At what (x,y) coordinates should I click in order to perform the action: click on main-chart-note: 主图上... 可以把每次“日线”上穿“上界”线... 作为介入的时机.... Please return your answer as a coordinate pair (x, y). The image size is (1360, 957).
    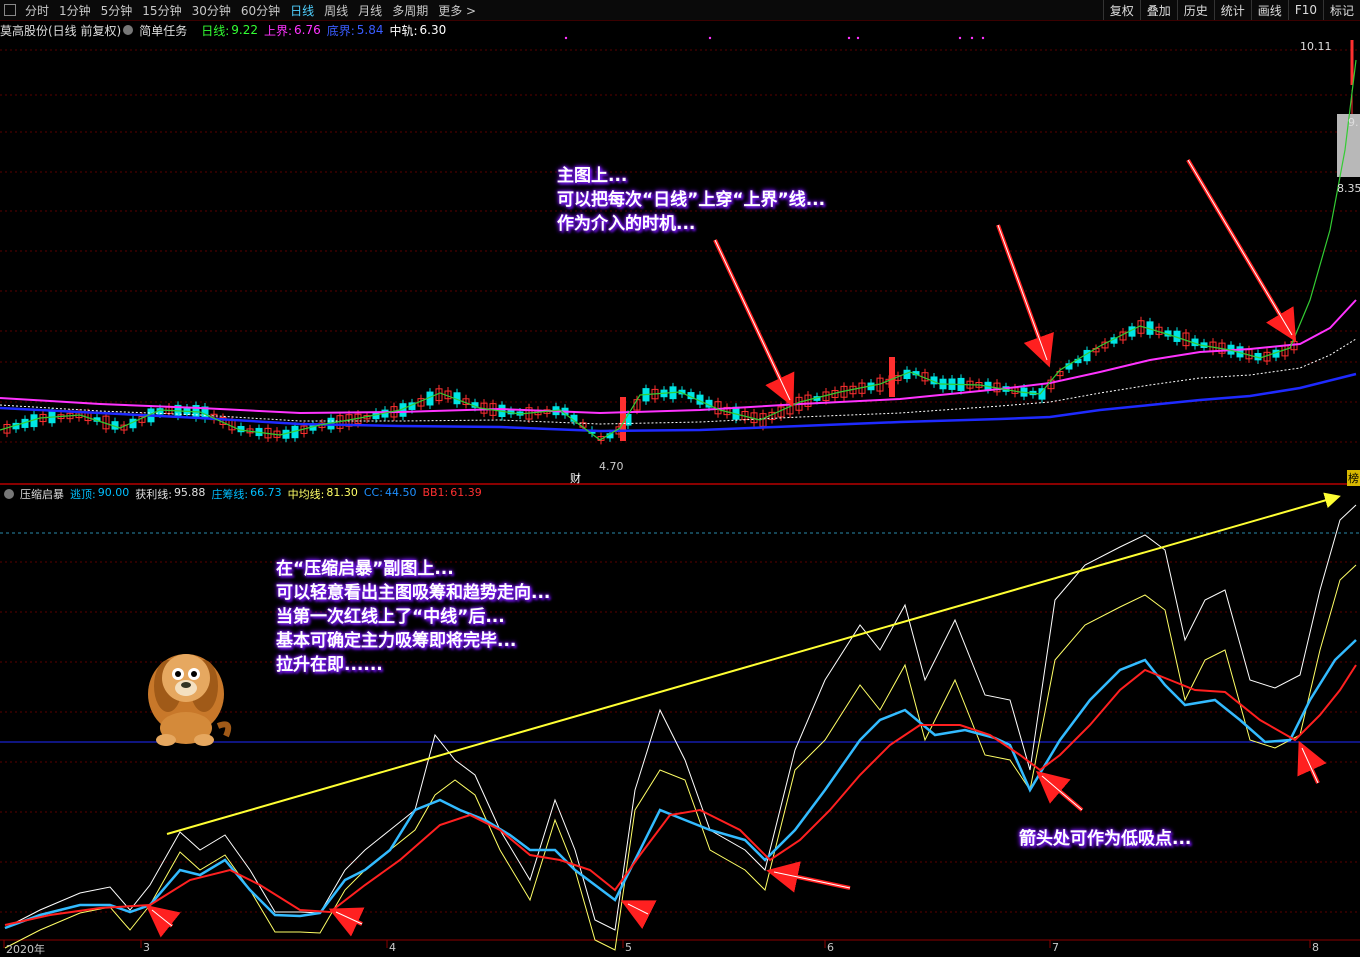
    Looking at the image, I should click on (691, 200).